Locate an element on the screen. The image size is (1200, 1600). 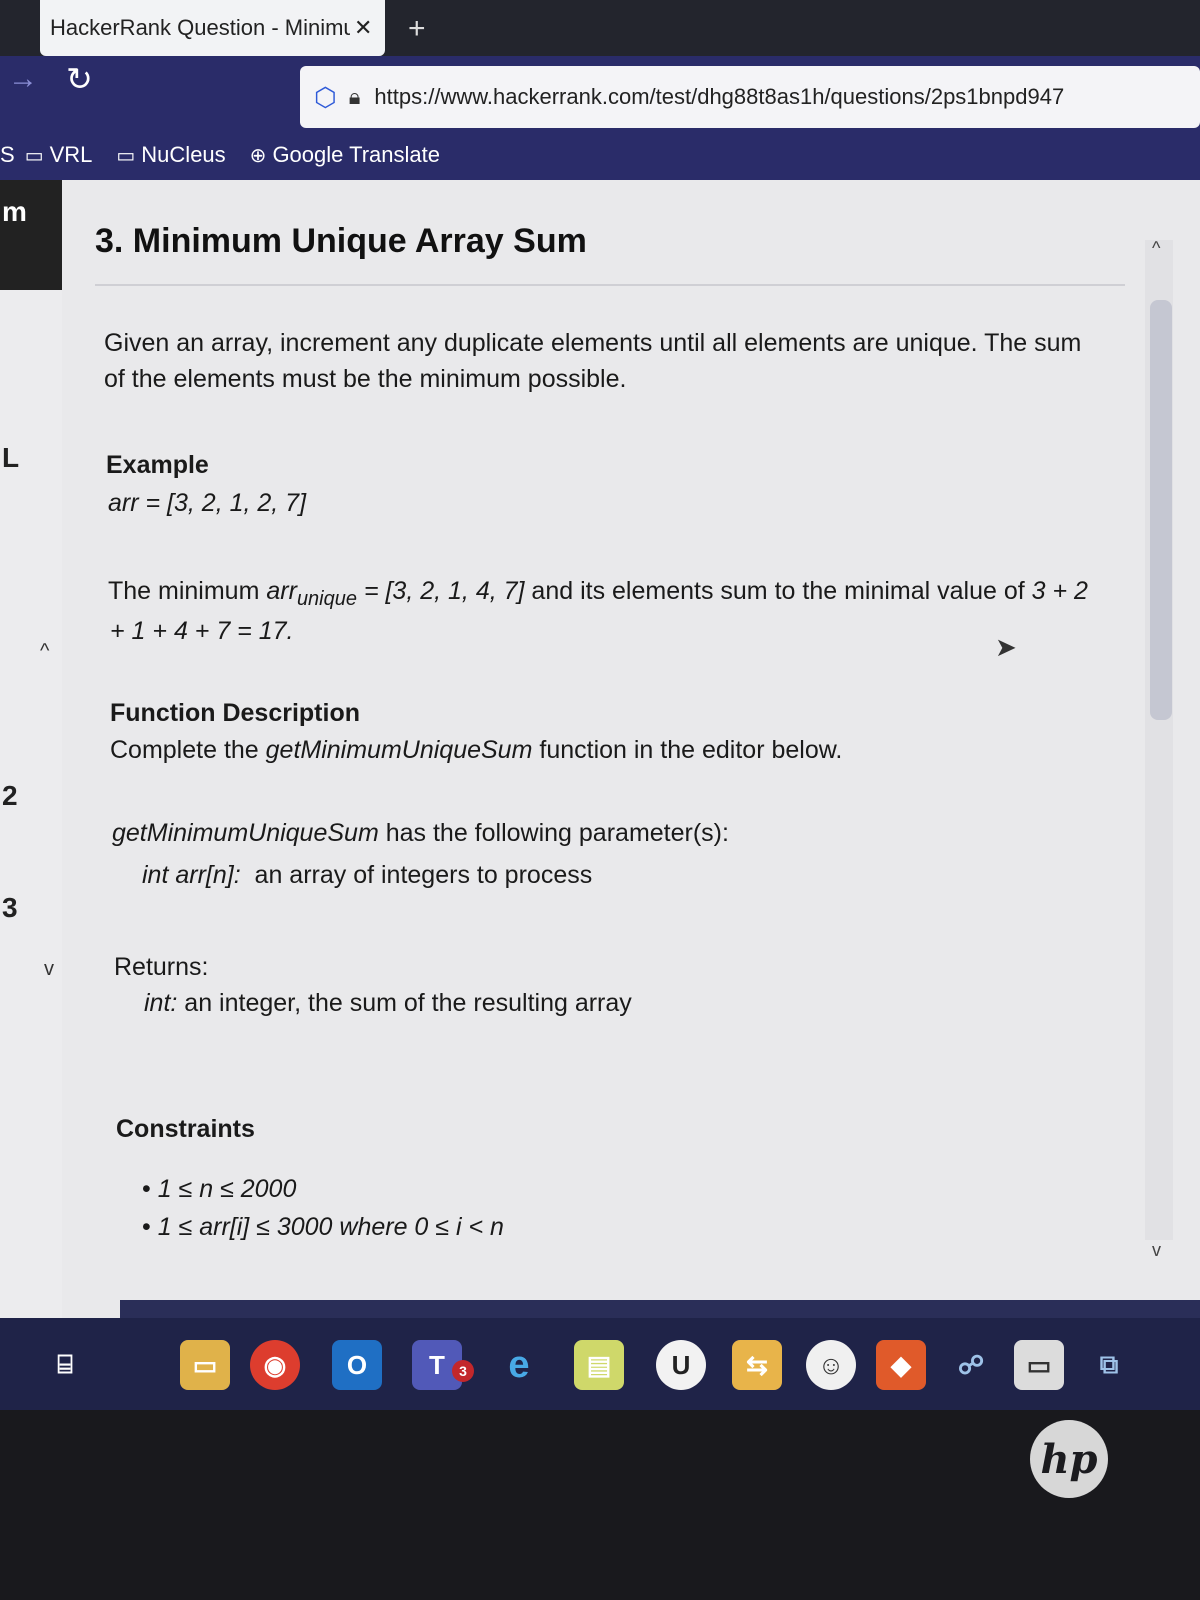
result-var: arr is located at coordinates (281, 591).